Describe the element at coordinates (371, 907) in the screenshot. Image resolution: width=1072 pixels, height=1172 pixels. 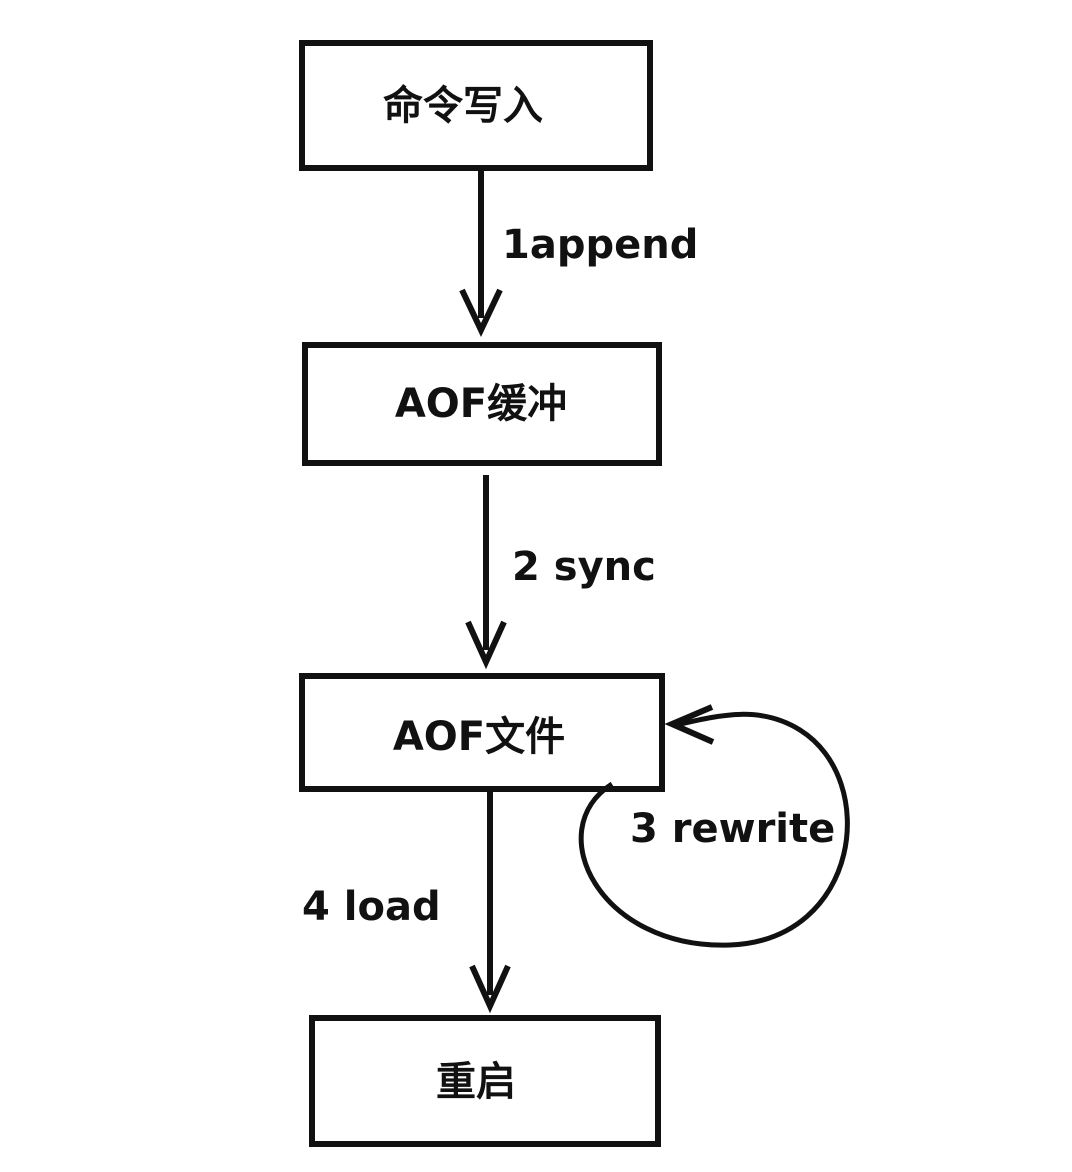
I see `load-label: 4 load` at that location.